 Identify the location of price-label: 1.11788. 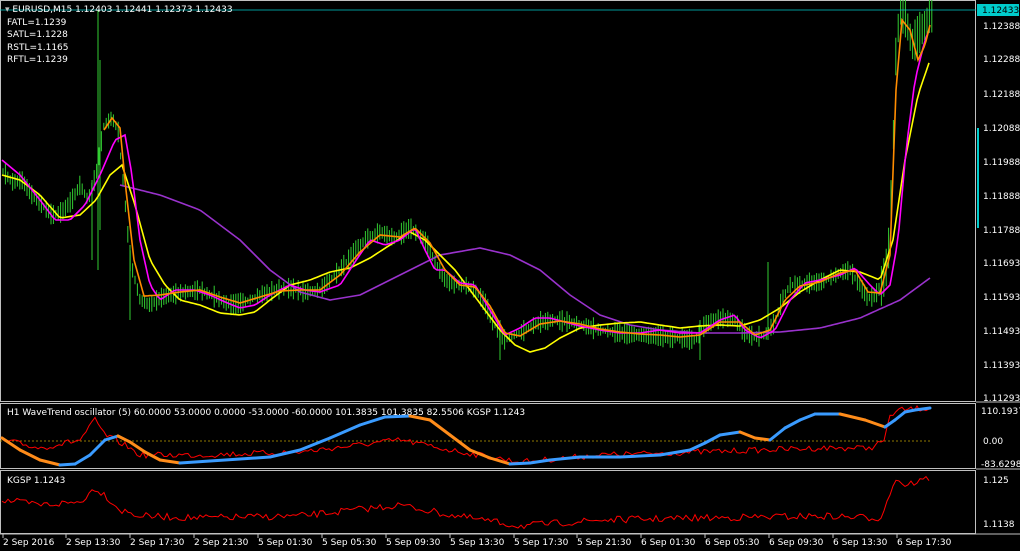
(1001, 231).